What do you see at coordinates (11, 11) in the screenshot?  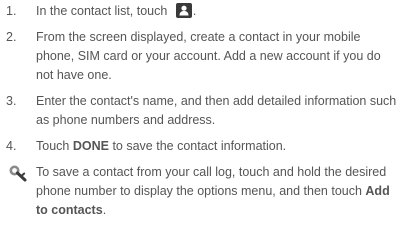 I see `step-number: 1.` at bounding box center [11, 11].